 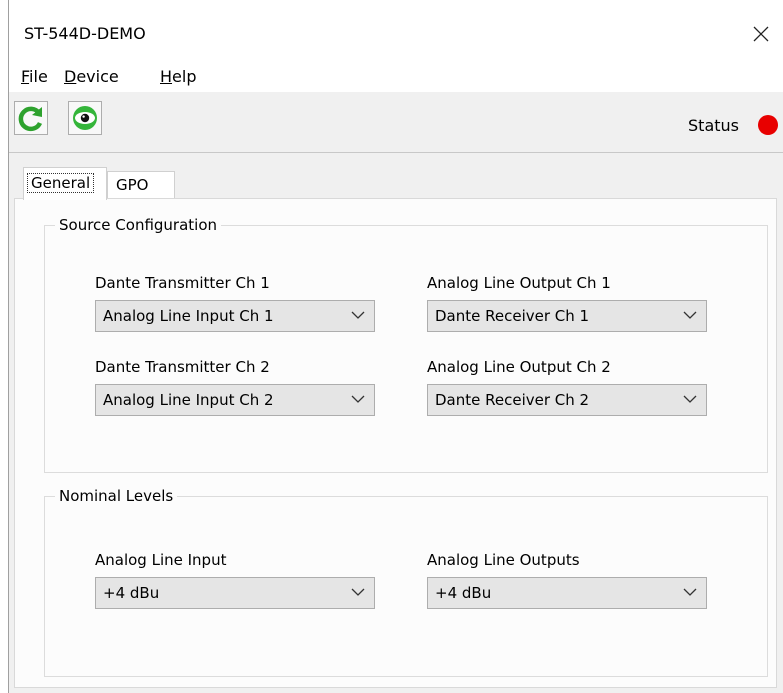 I want to click on analog-out-ch1-value: Dante Receiver Ch 1, so click(x=512, y=316).